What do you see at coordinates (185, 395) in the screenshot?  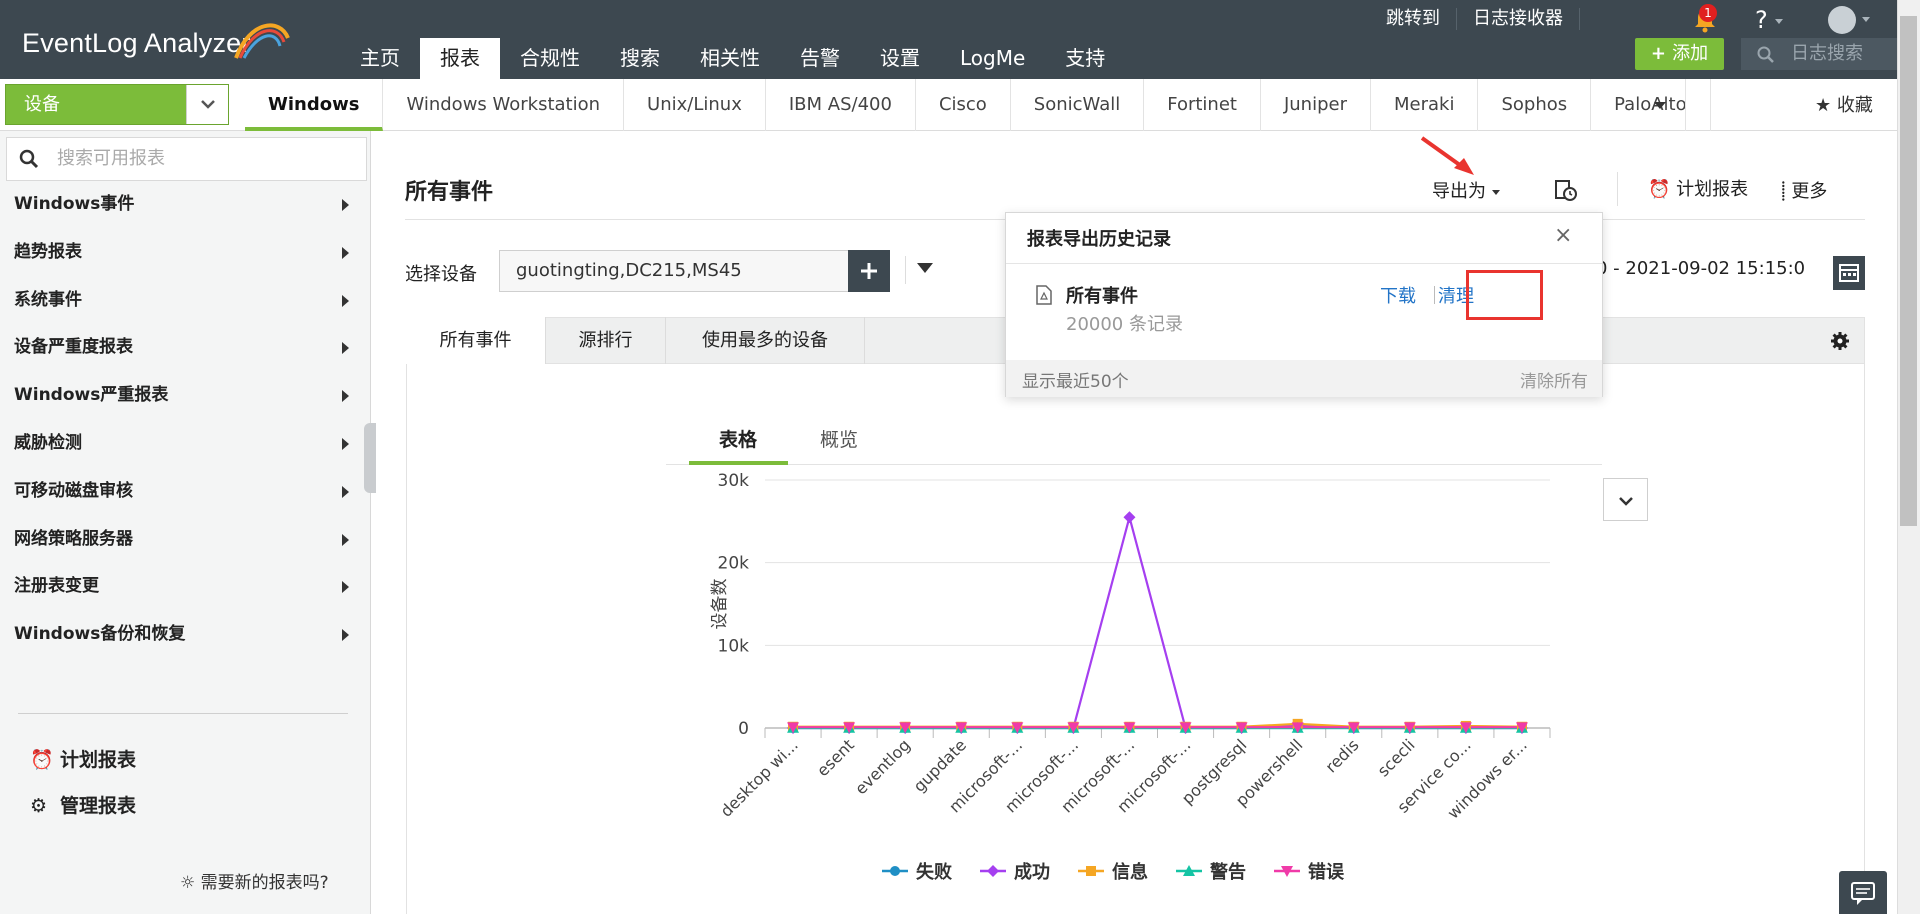 I see `sidebar-item: Windows严重报表` at bounding box center [185, 395].